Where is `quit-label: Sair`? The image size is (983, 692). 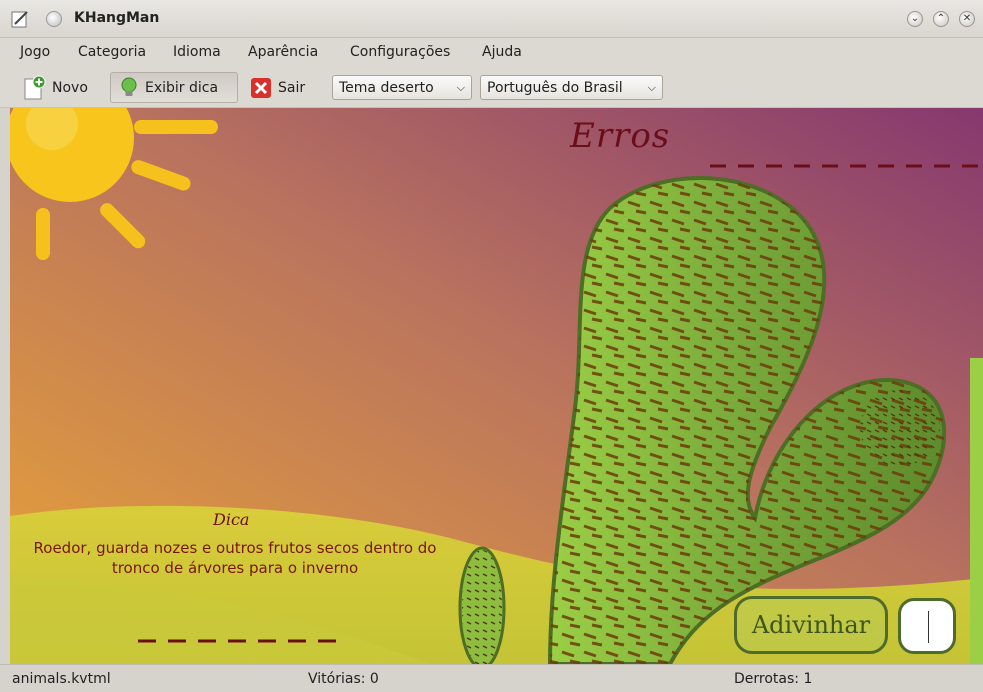
quit-label: Sair is located at coordinates (292, 87).